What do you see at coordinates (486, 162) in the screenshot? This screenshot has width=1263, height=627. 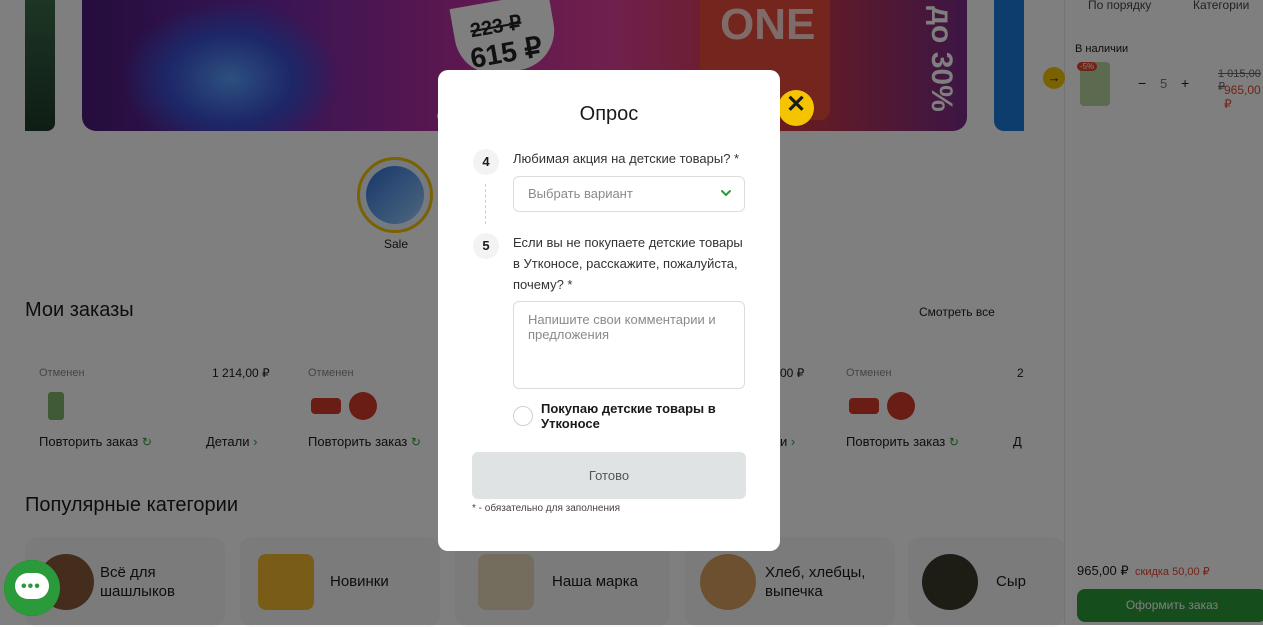 I see `step-number: 4` at bounding box center [486, 162].